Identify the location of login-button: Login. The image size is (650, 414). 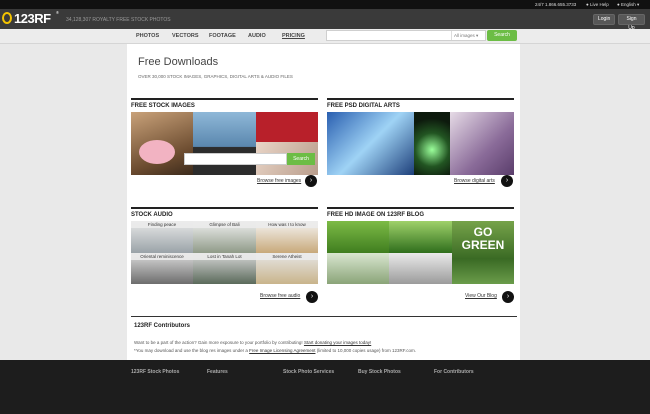
(604, 19).